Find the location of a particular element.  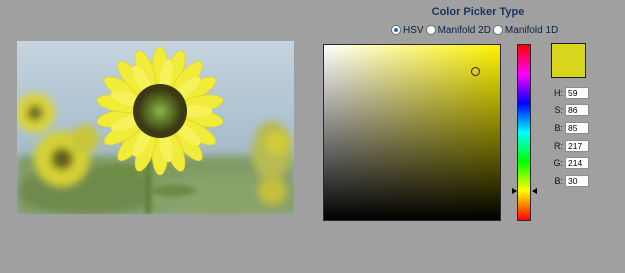

radio-manifold-2d-label: Manifold 2D is located at coordinates (464, 30).